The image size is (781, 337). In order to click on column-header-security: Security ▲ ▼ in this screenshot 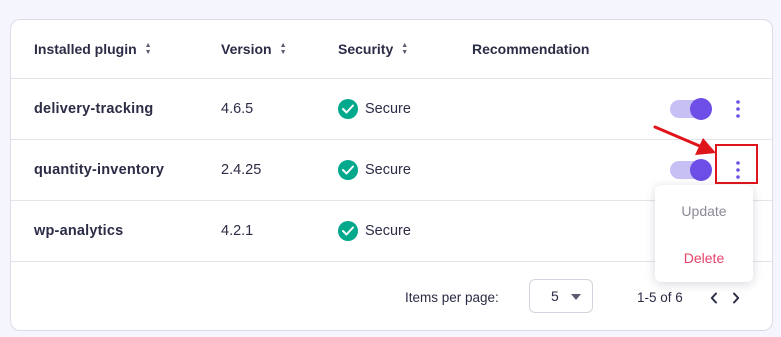, I will do `click(373, 49)`.